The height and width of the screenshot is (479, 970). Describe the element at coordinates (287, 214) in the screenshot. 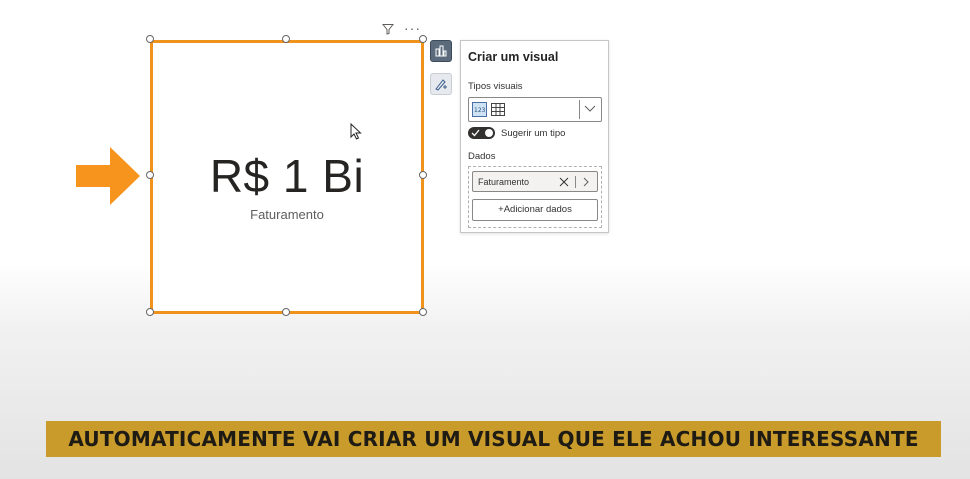

I see `card-label: Faturamento` at that location.